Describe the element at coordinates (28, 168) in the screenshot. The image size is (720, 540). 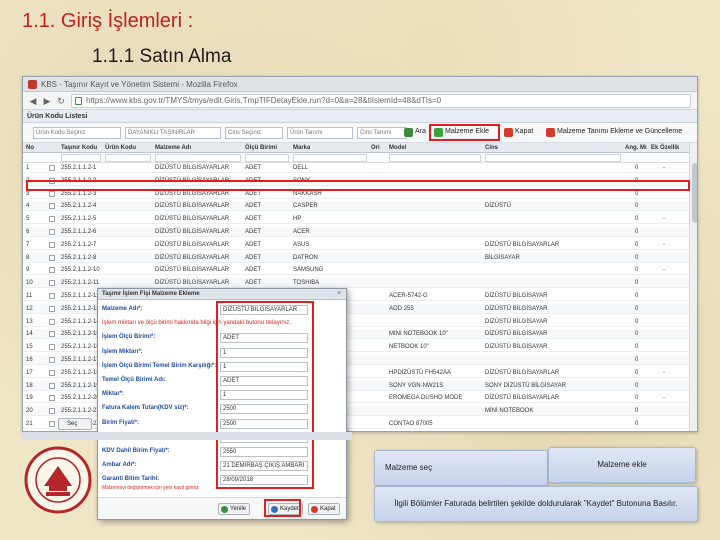
I see `table-cell: 1` at that location.